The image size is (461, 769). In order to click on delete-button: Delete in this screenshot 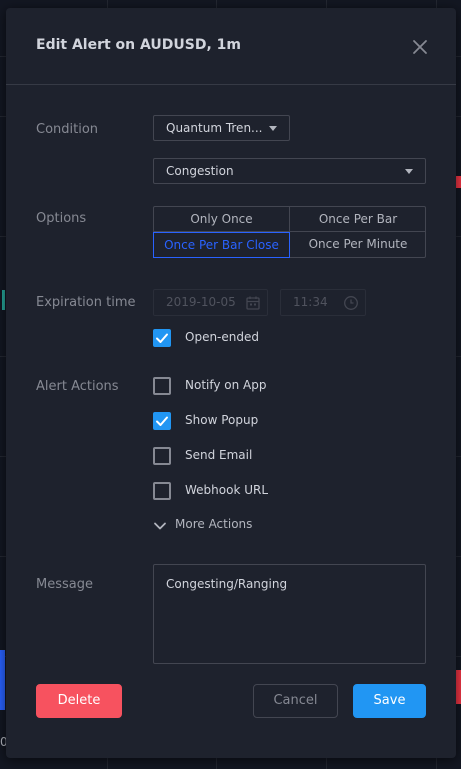, I will do `click(79, 701)`.